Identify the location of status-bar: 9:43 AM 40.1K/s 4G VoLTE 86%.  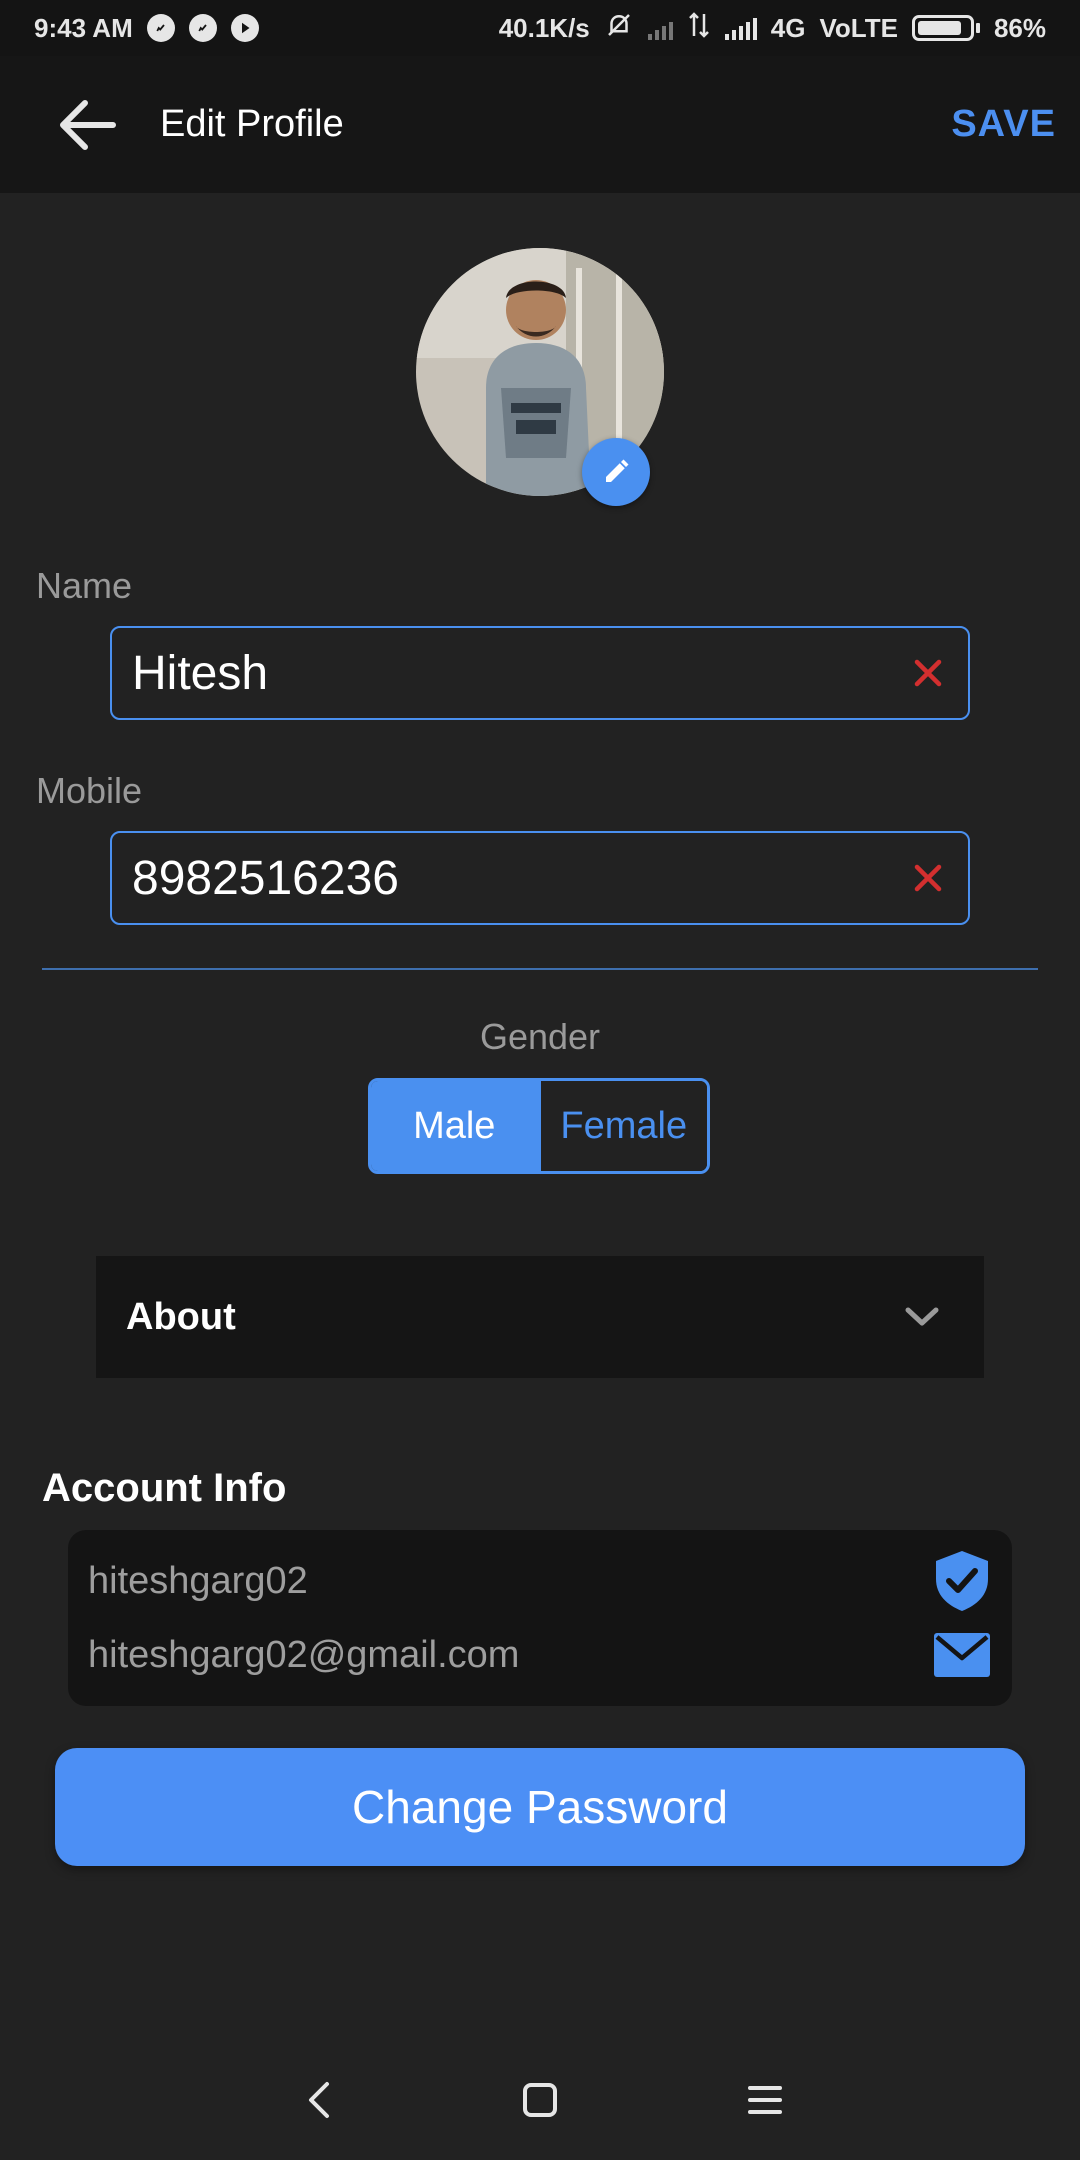
(540, 28).